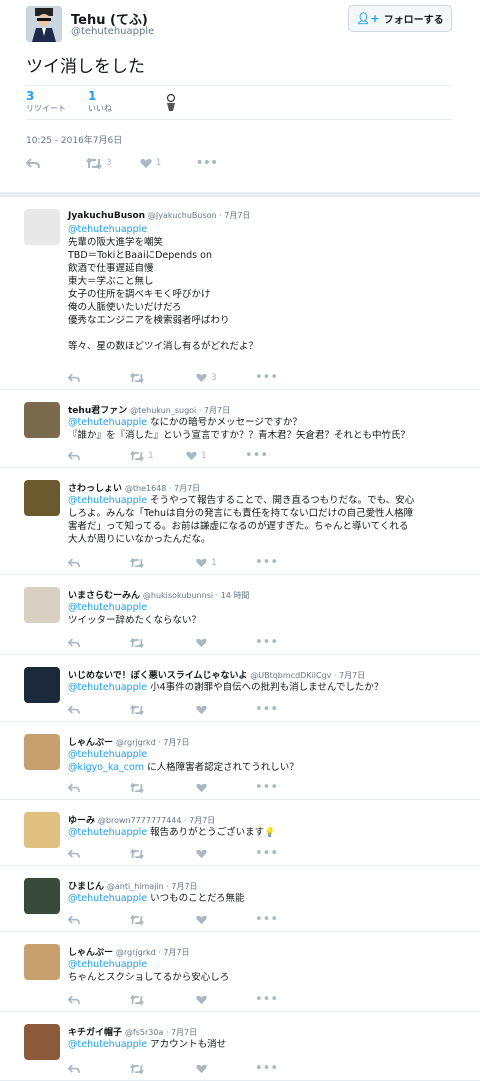 The height and width of the screenshot is (1081, 480). I want to click on retweet-icon, so click(137, 642).